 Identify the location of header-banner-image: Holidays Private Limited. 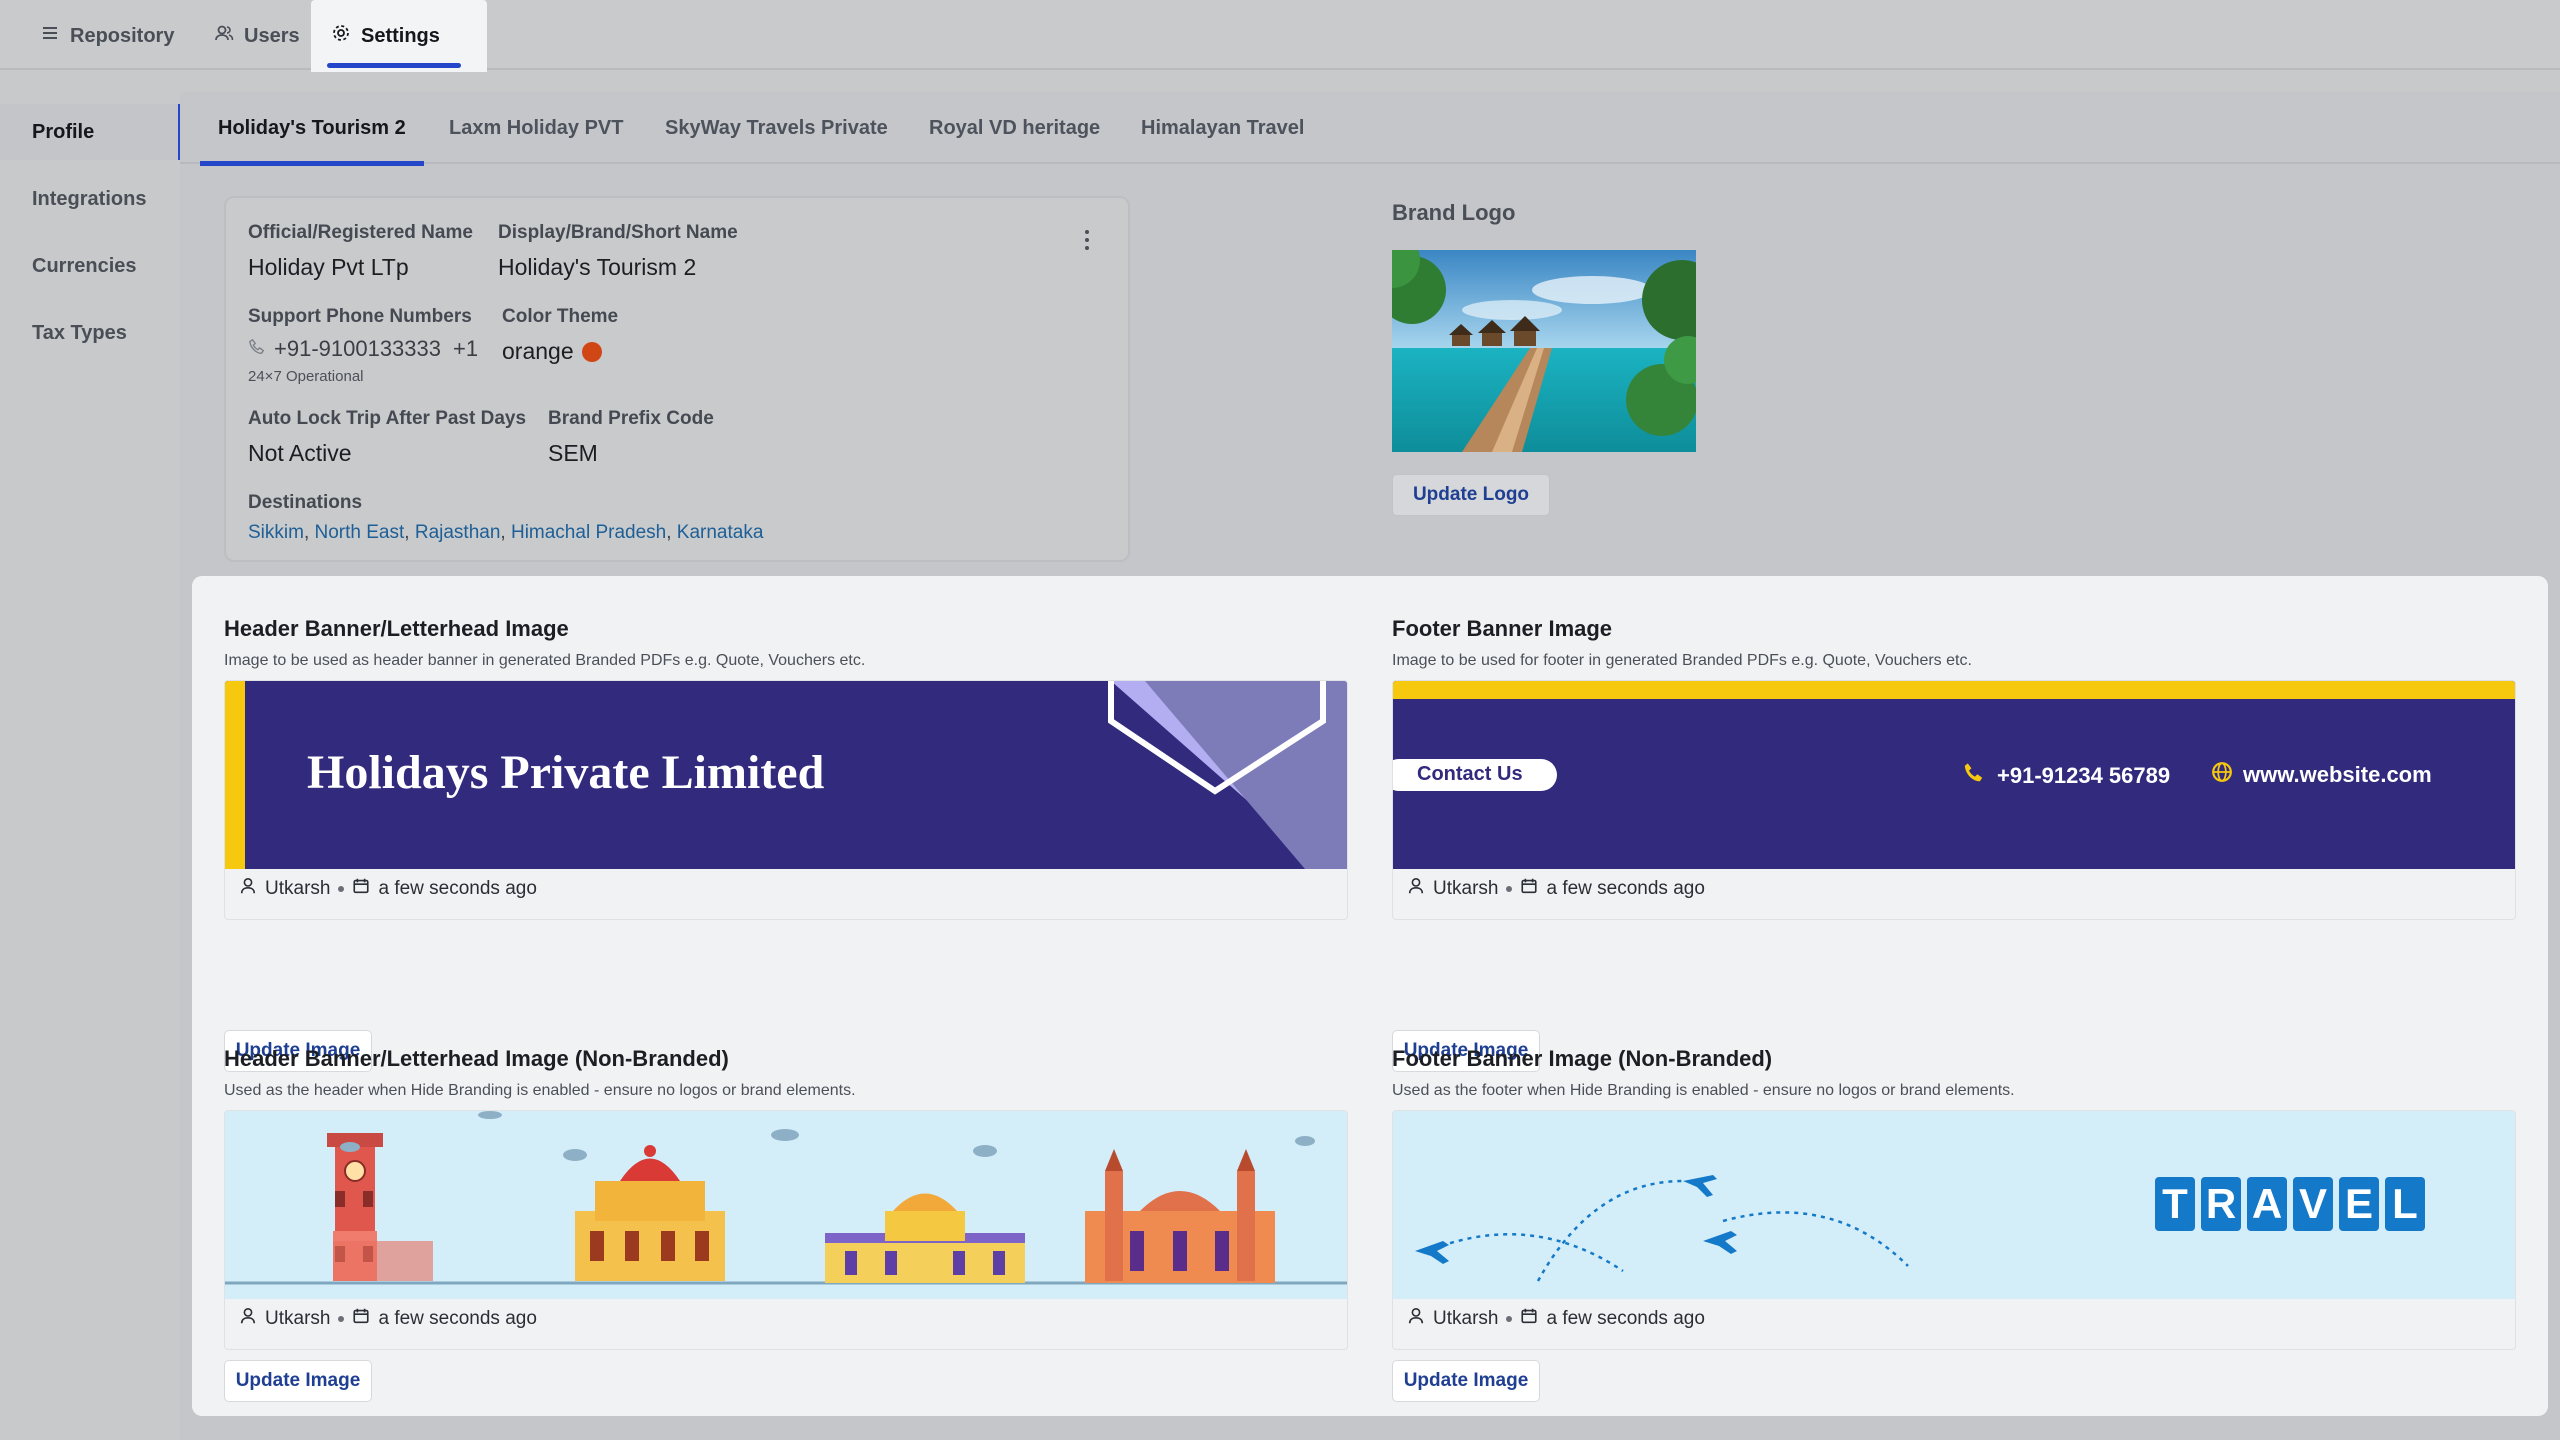
(786, 775).